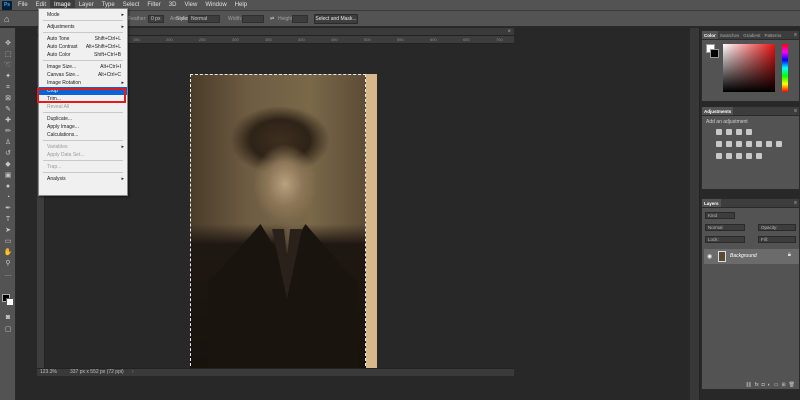  Describe the element at coordinates (173, 5) in the screenshot. I see `menu-3d: 3D` at that location.